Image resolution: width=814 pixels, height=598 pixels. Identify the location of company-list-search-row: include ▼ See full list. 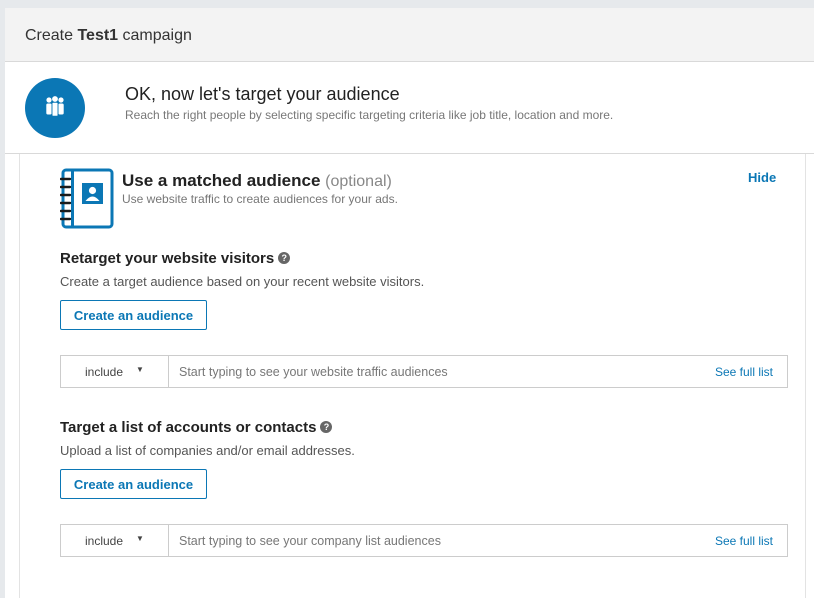
(424, 540).